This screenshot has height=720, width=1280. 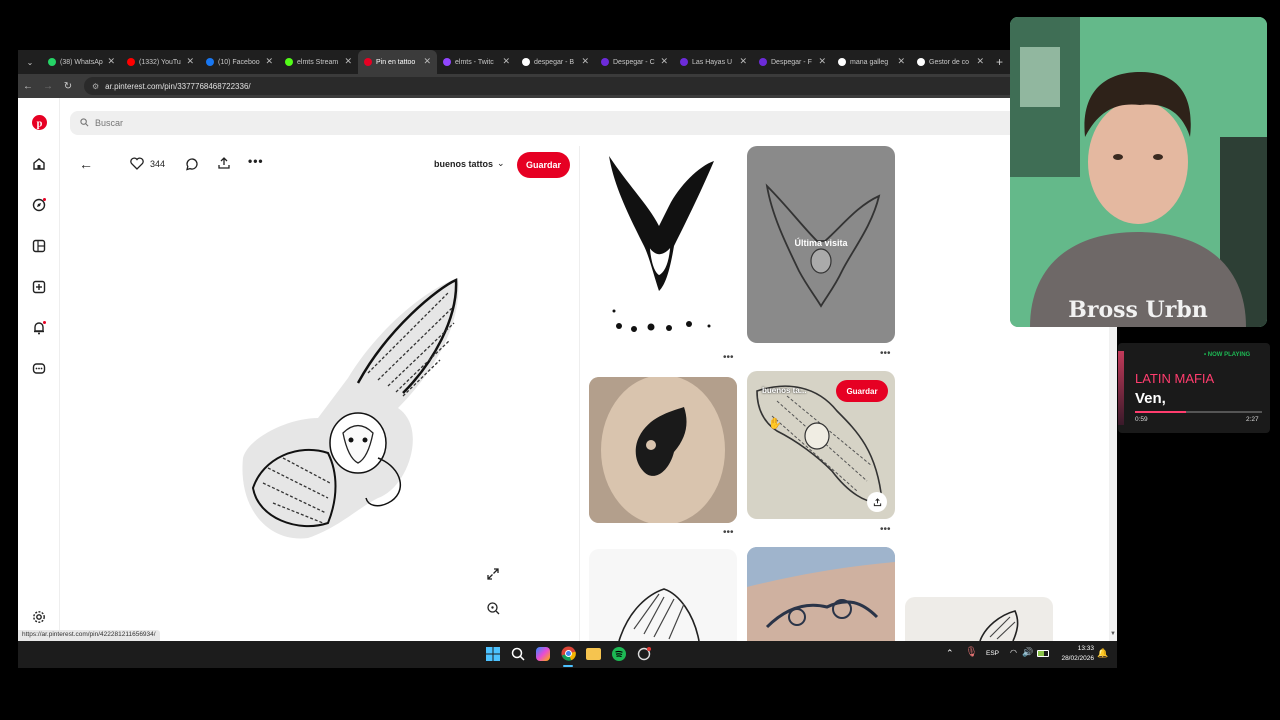 I want to click on tab-label: elmts Stream, so click(x=318, y=62).